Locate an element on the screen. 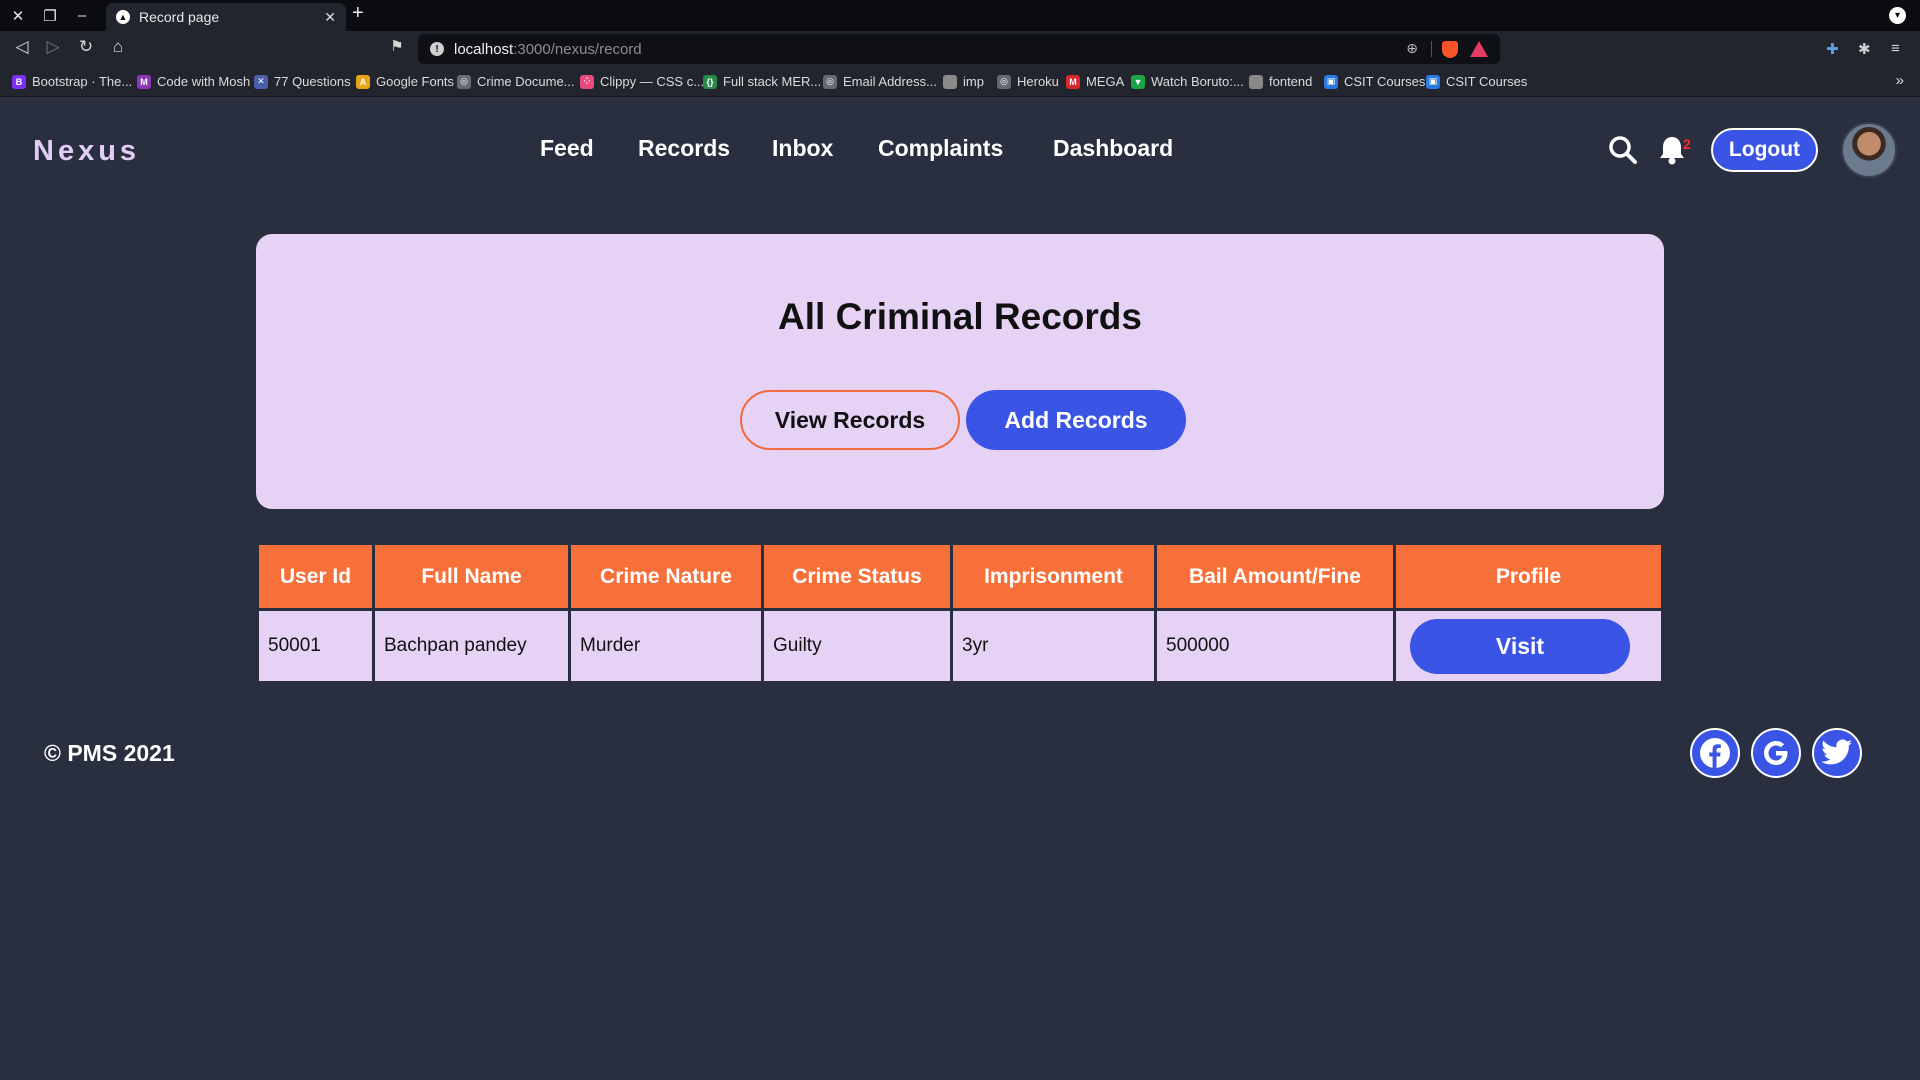 This screenshot has width=1920, height=1080. nav-records: Records is located at coordinates (684, 148).